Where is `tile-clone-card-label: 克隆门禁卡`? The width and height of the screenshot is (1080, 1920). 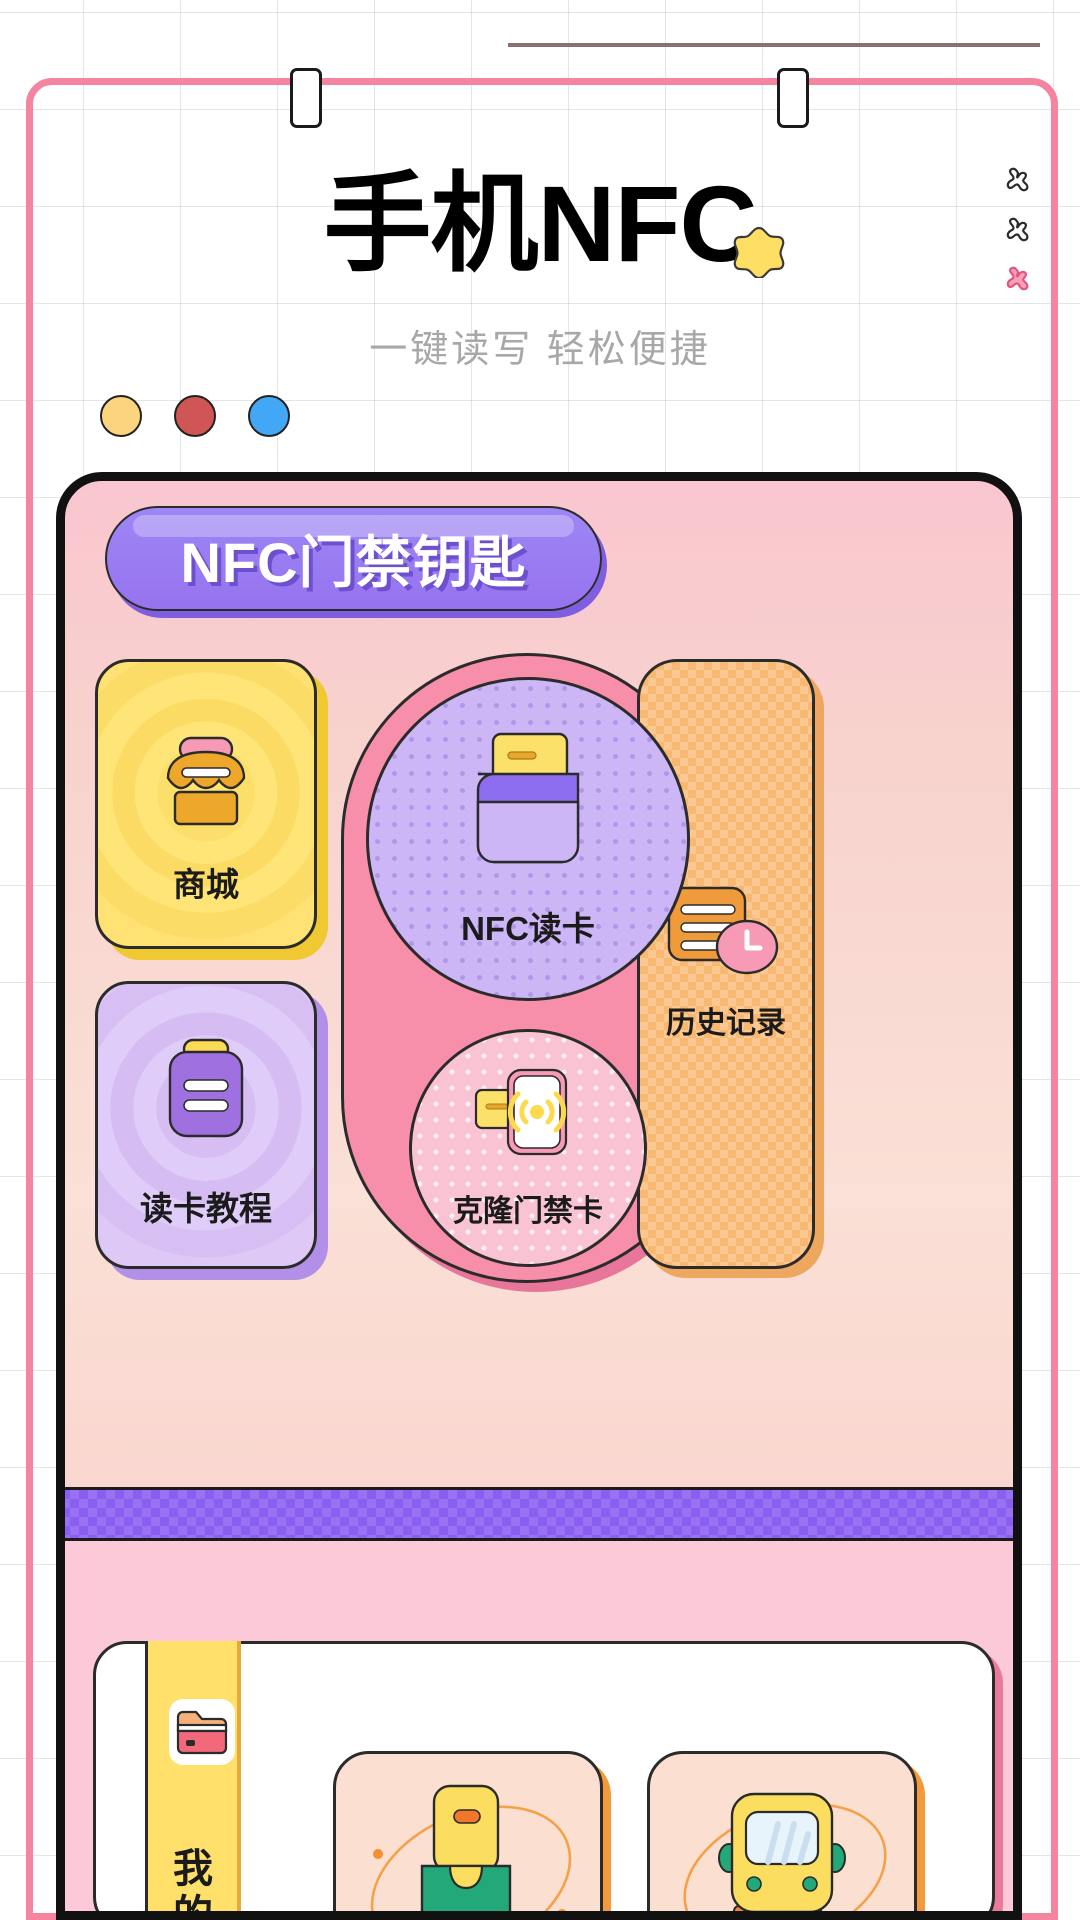 tile-clone-card-label: 克隆门禁卡 is located at coordinates (528, 1211).